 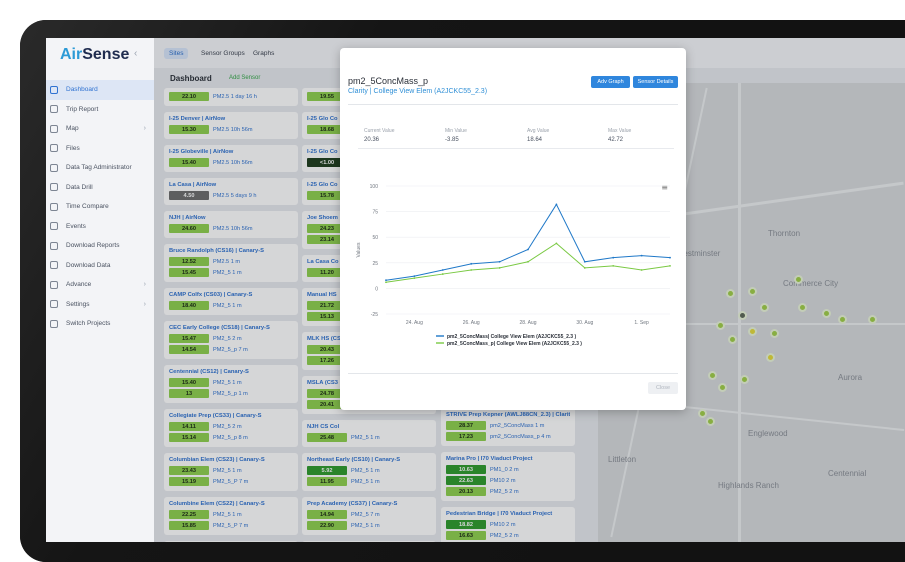 What do you see at coordinates (375, 264) in the screenshot?
I see `y-tick-label: 25` at bounding box center [375, 264].